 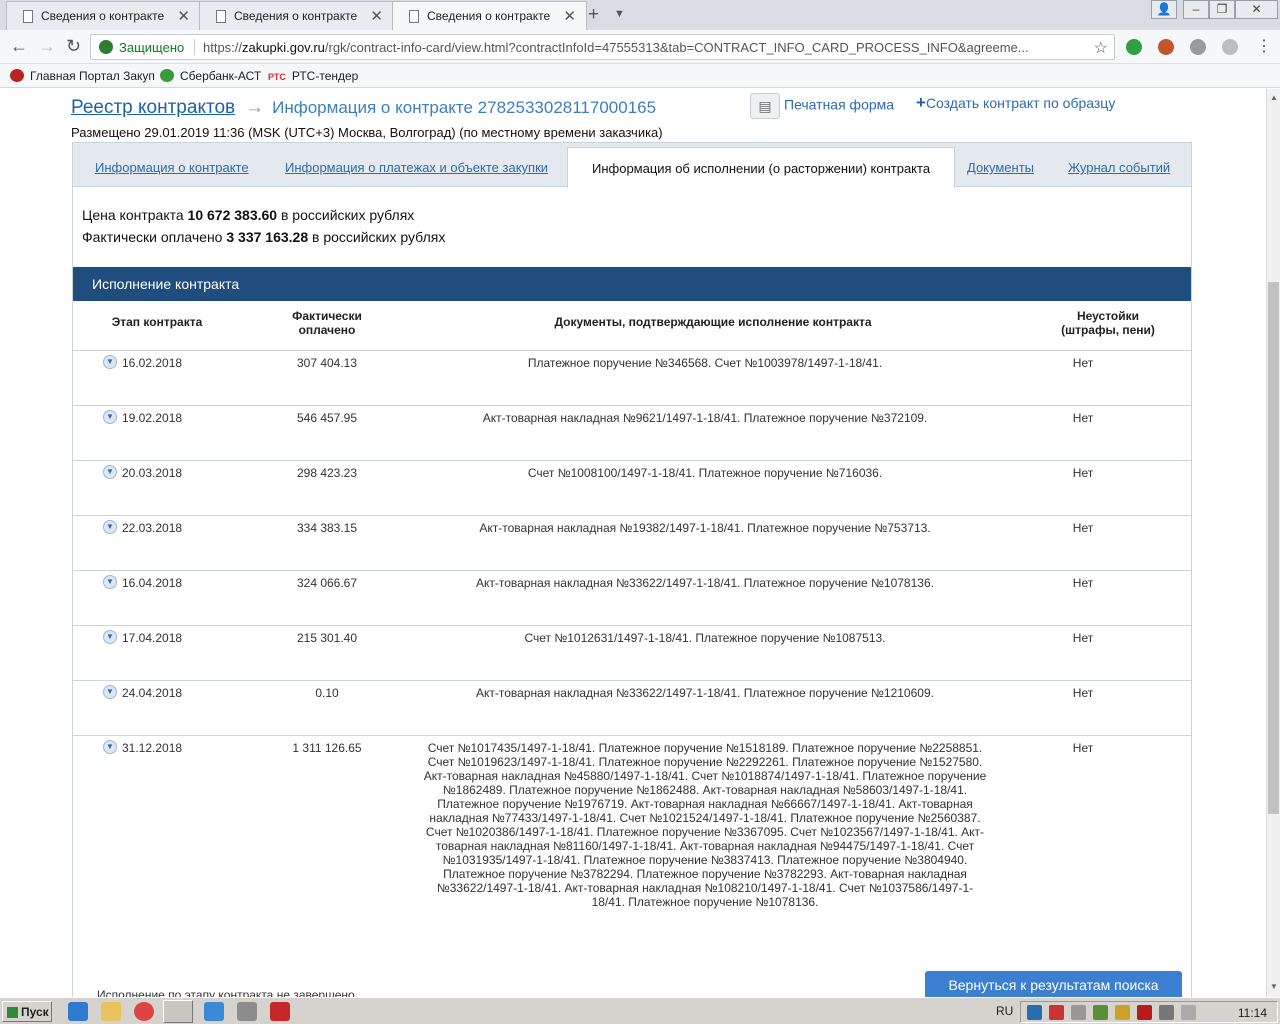 What do you see at coordinates (313, 76) in the screenshot?
I see `bookmark-item: РТС РТС-тендер` at bounding box center [313, 76].